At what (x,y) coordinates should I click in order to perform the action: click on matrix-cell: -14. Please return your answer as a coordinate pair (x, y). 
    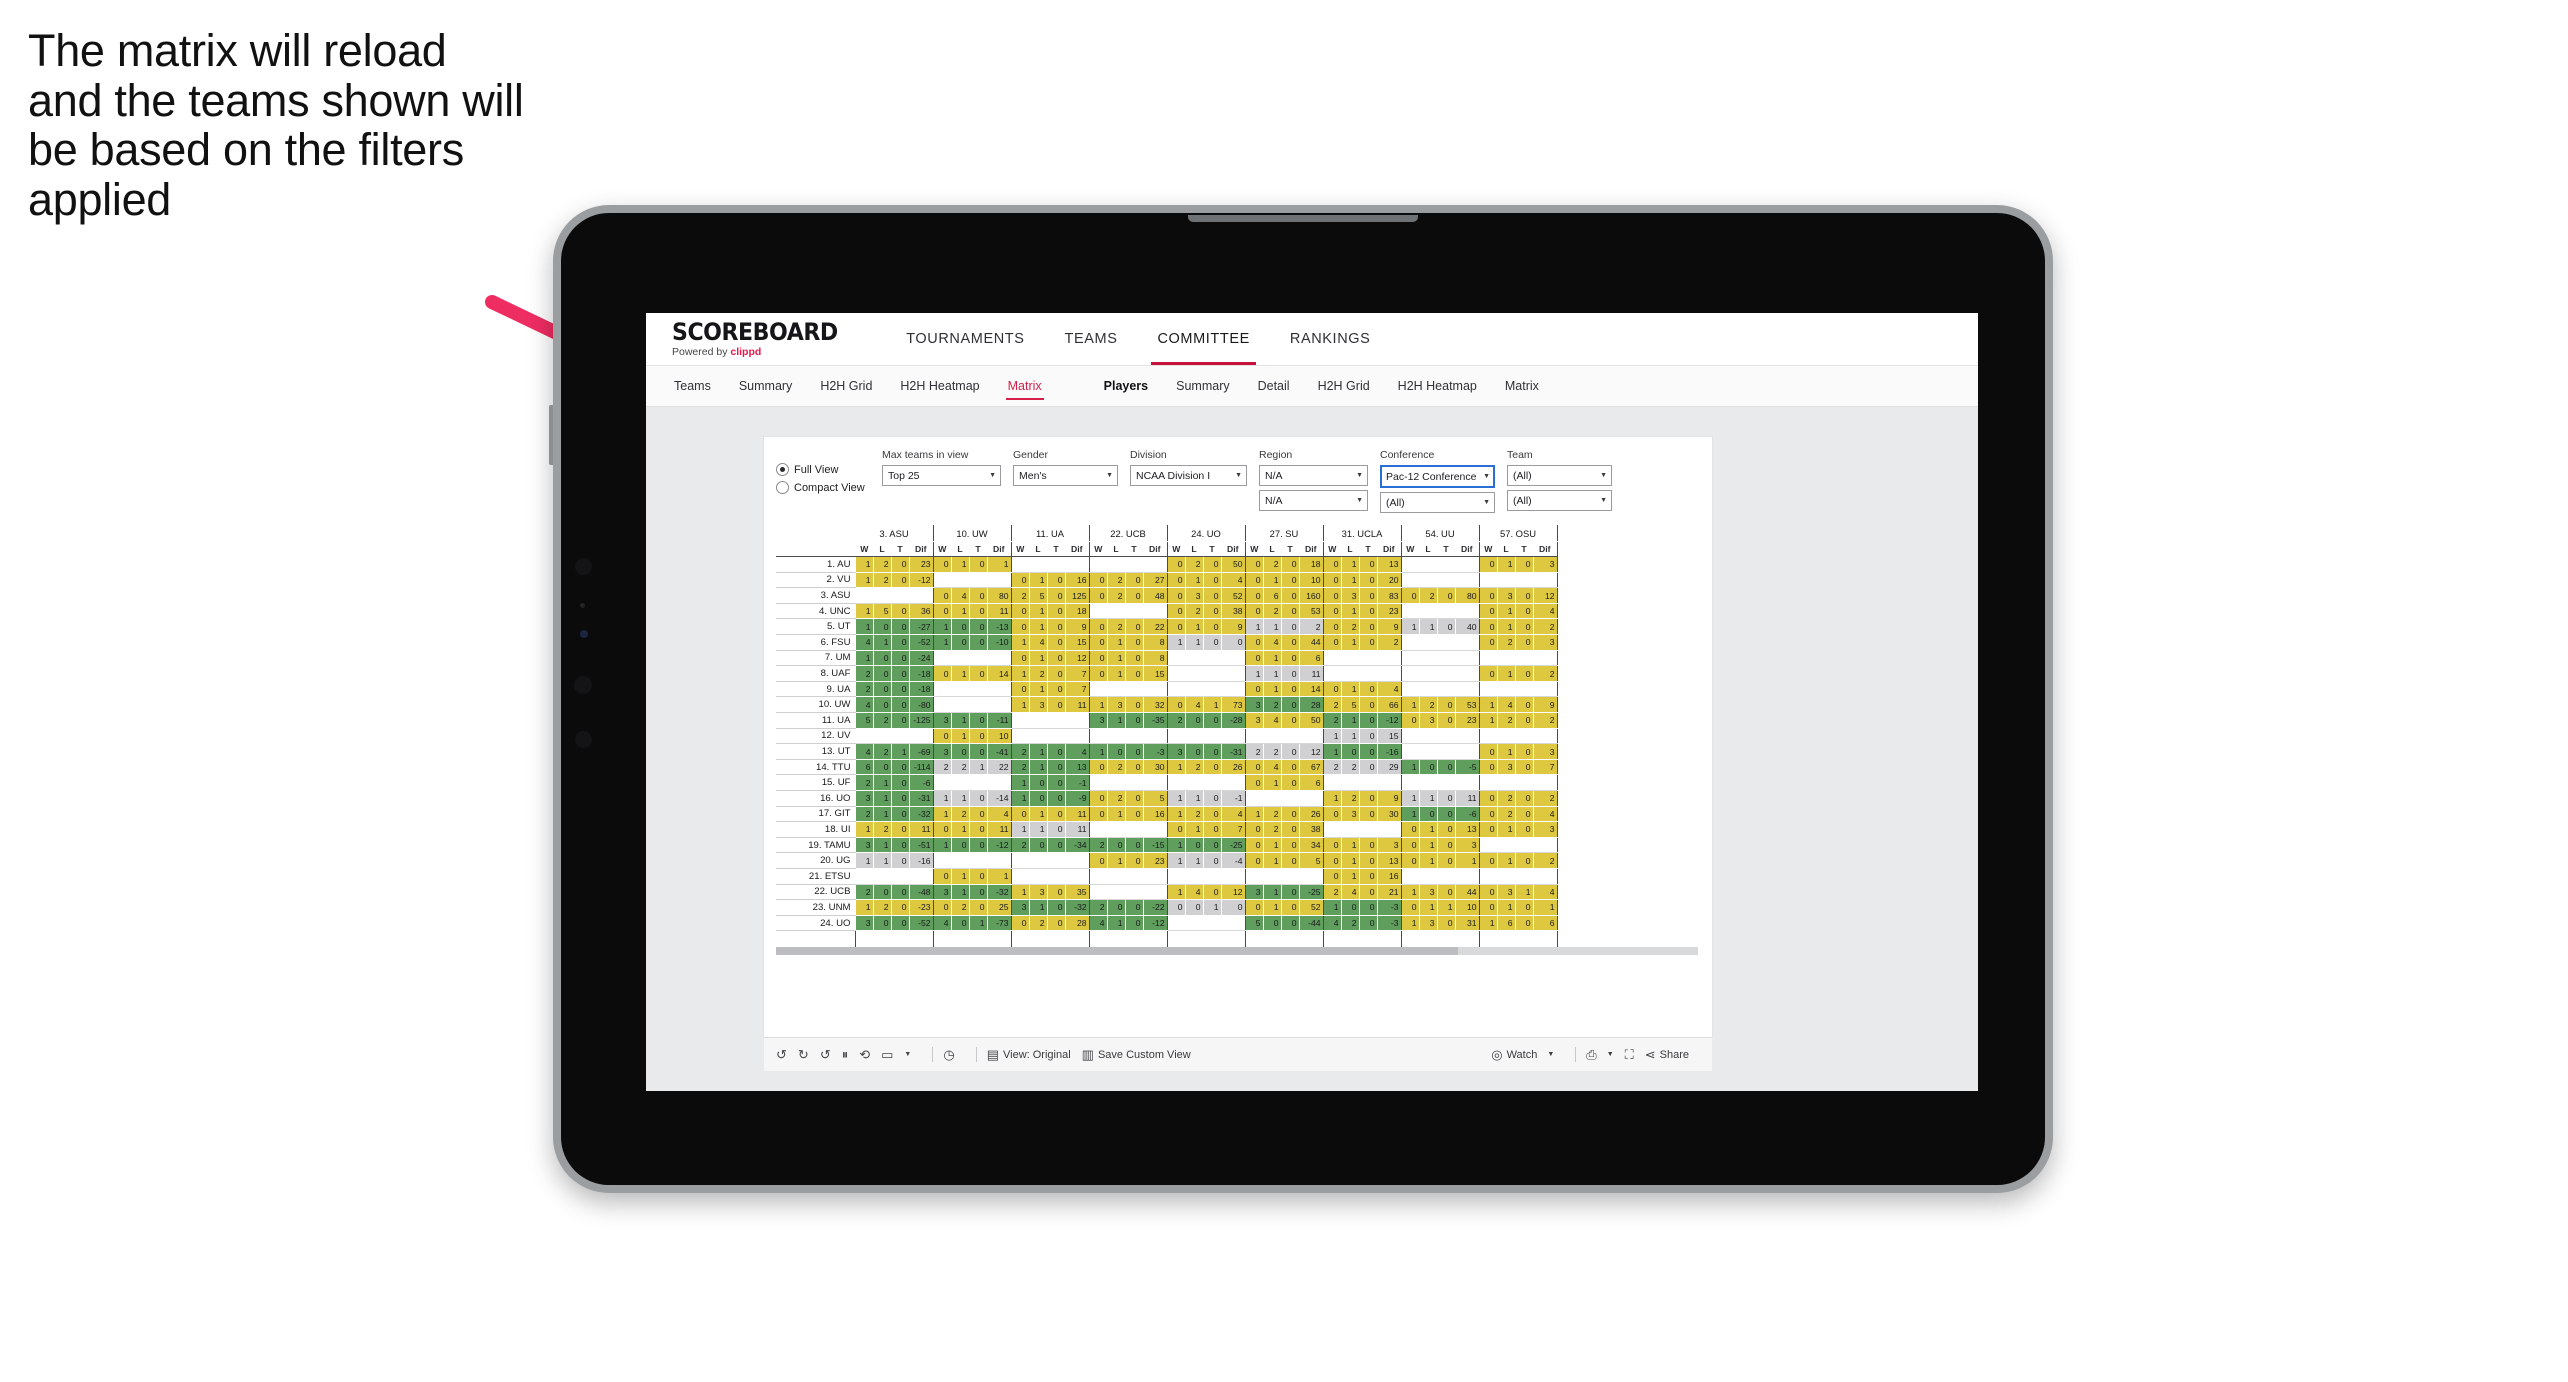
    Looking at the image, I should click on (999, 798).